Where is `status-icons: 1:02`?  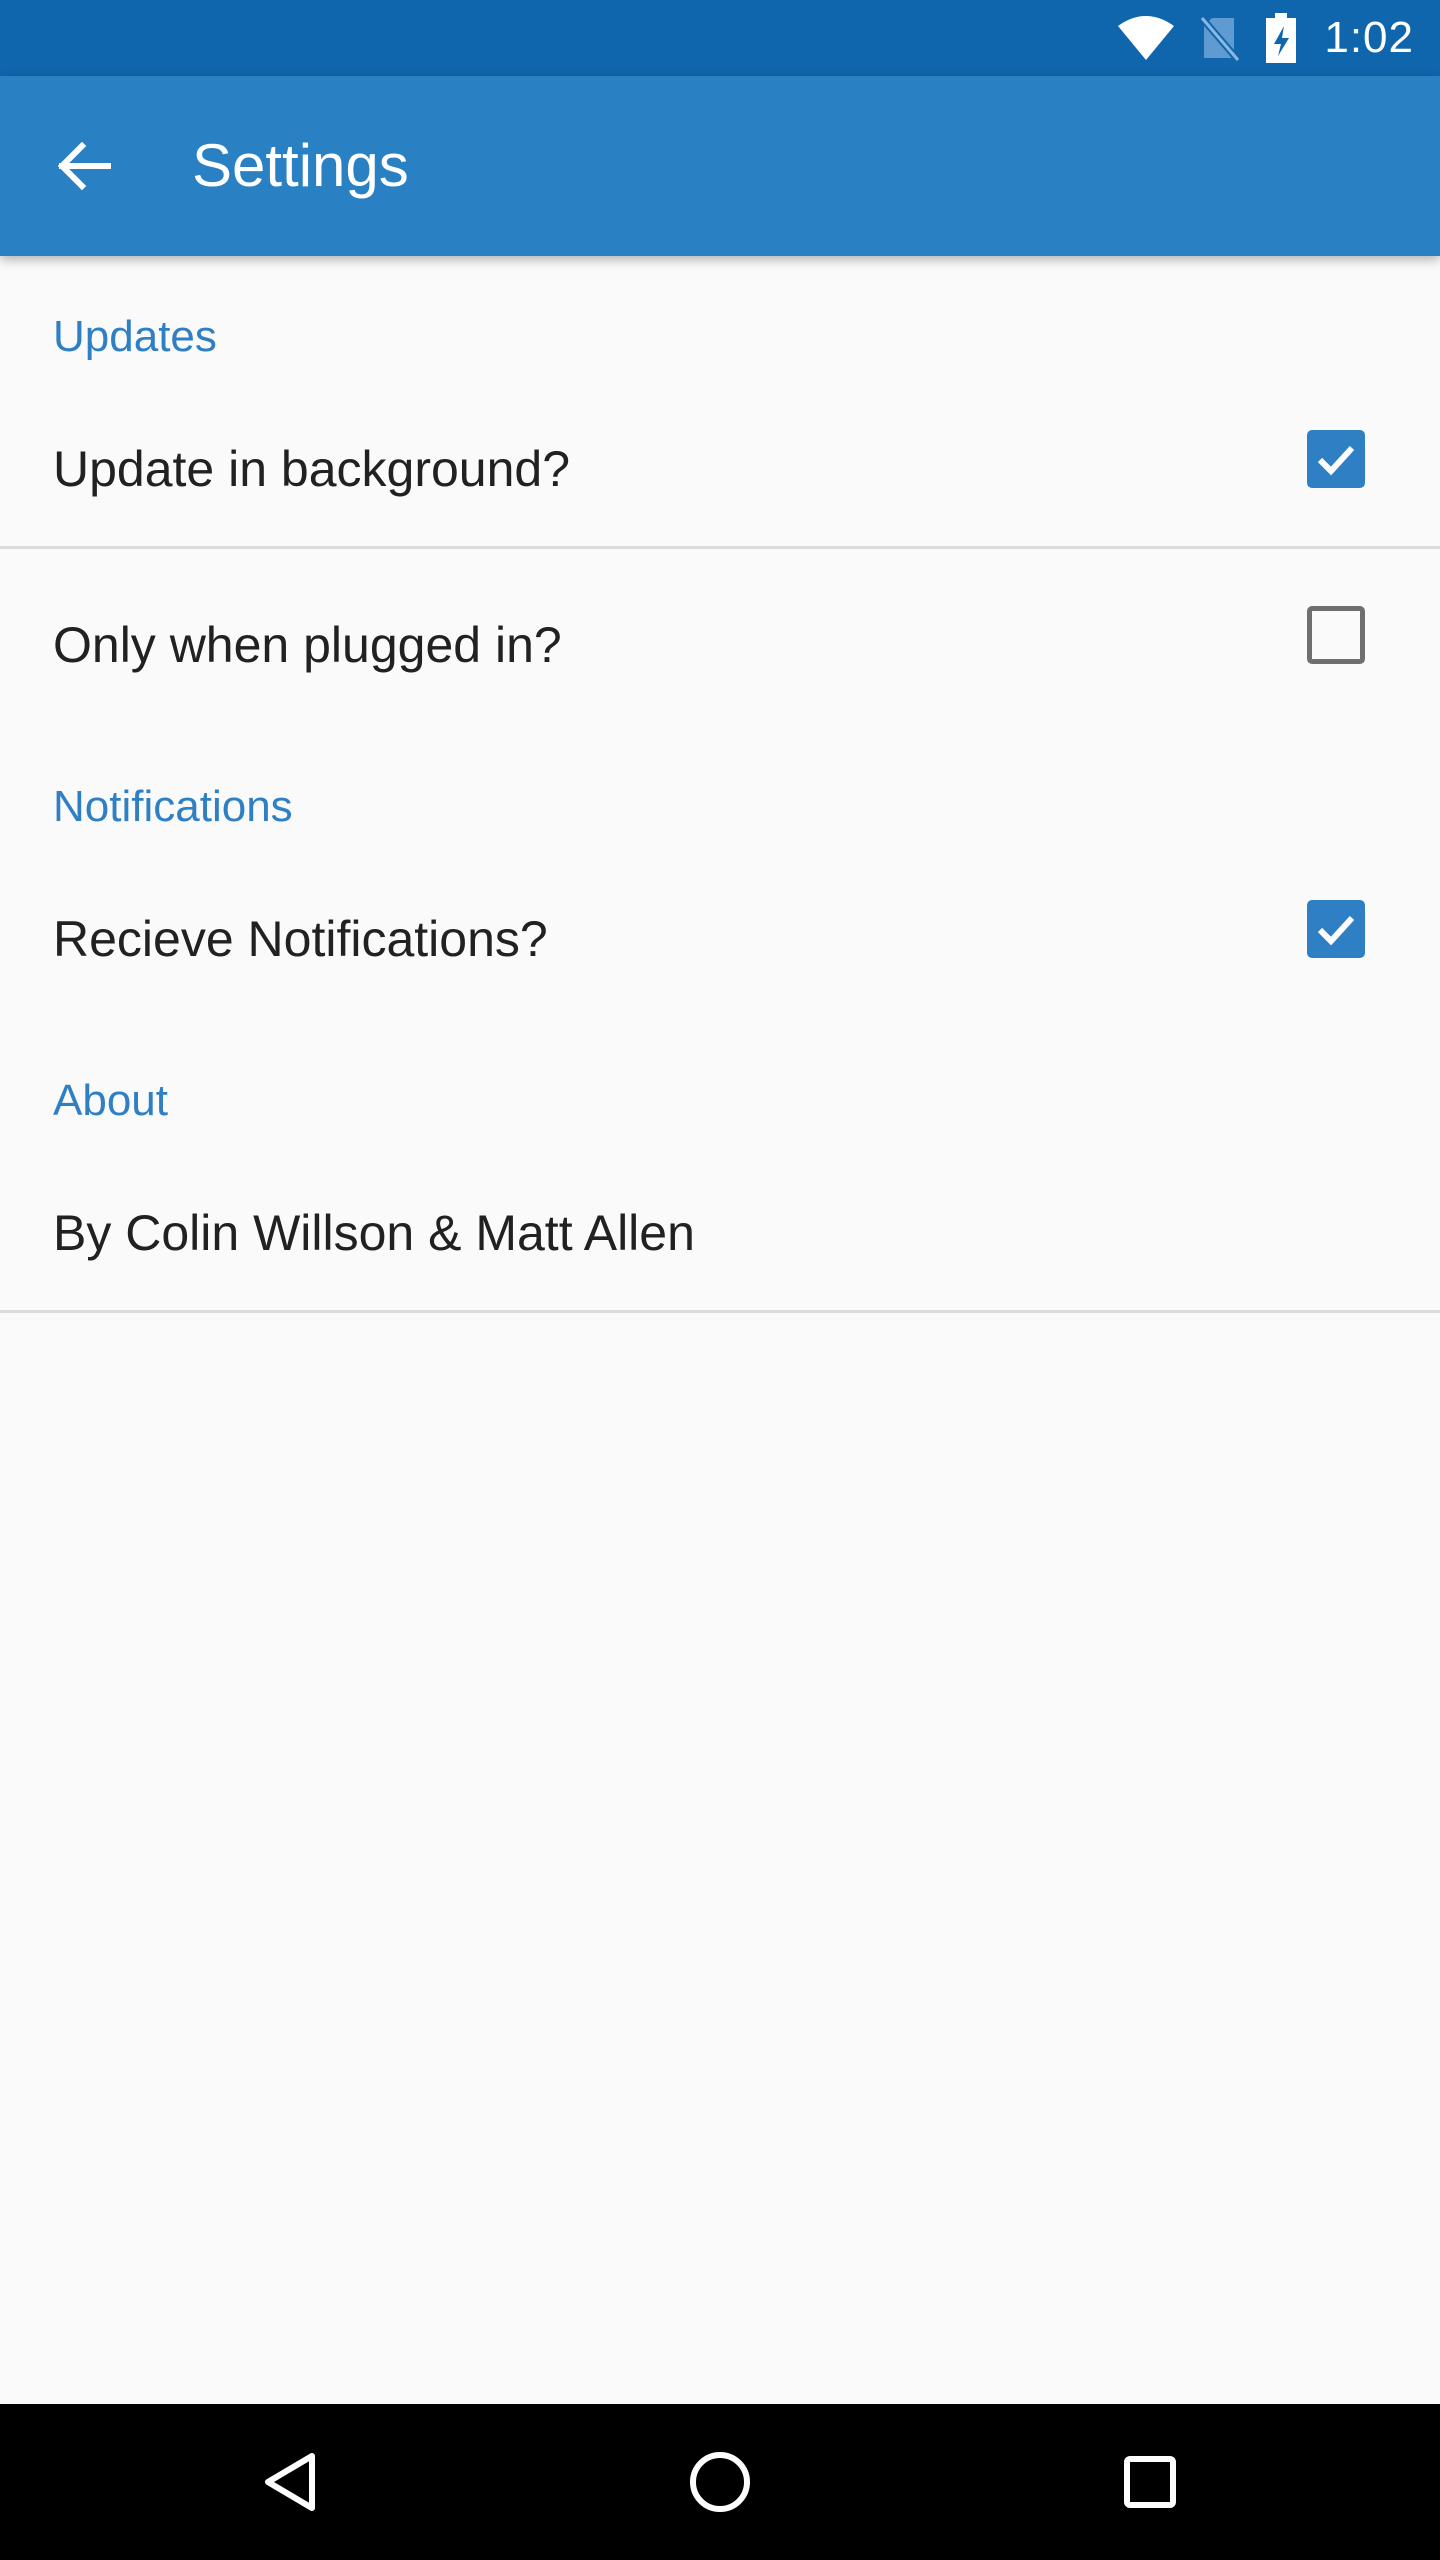 status-icons: 1:02 is located at coordinates (1265, 38).